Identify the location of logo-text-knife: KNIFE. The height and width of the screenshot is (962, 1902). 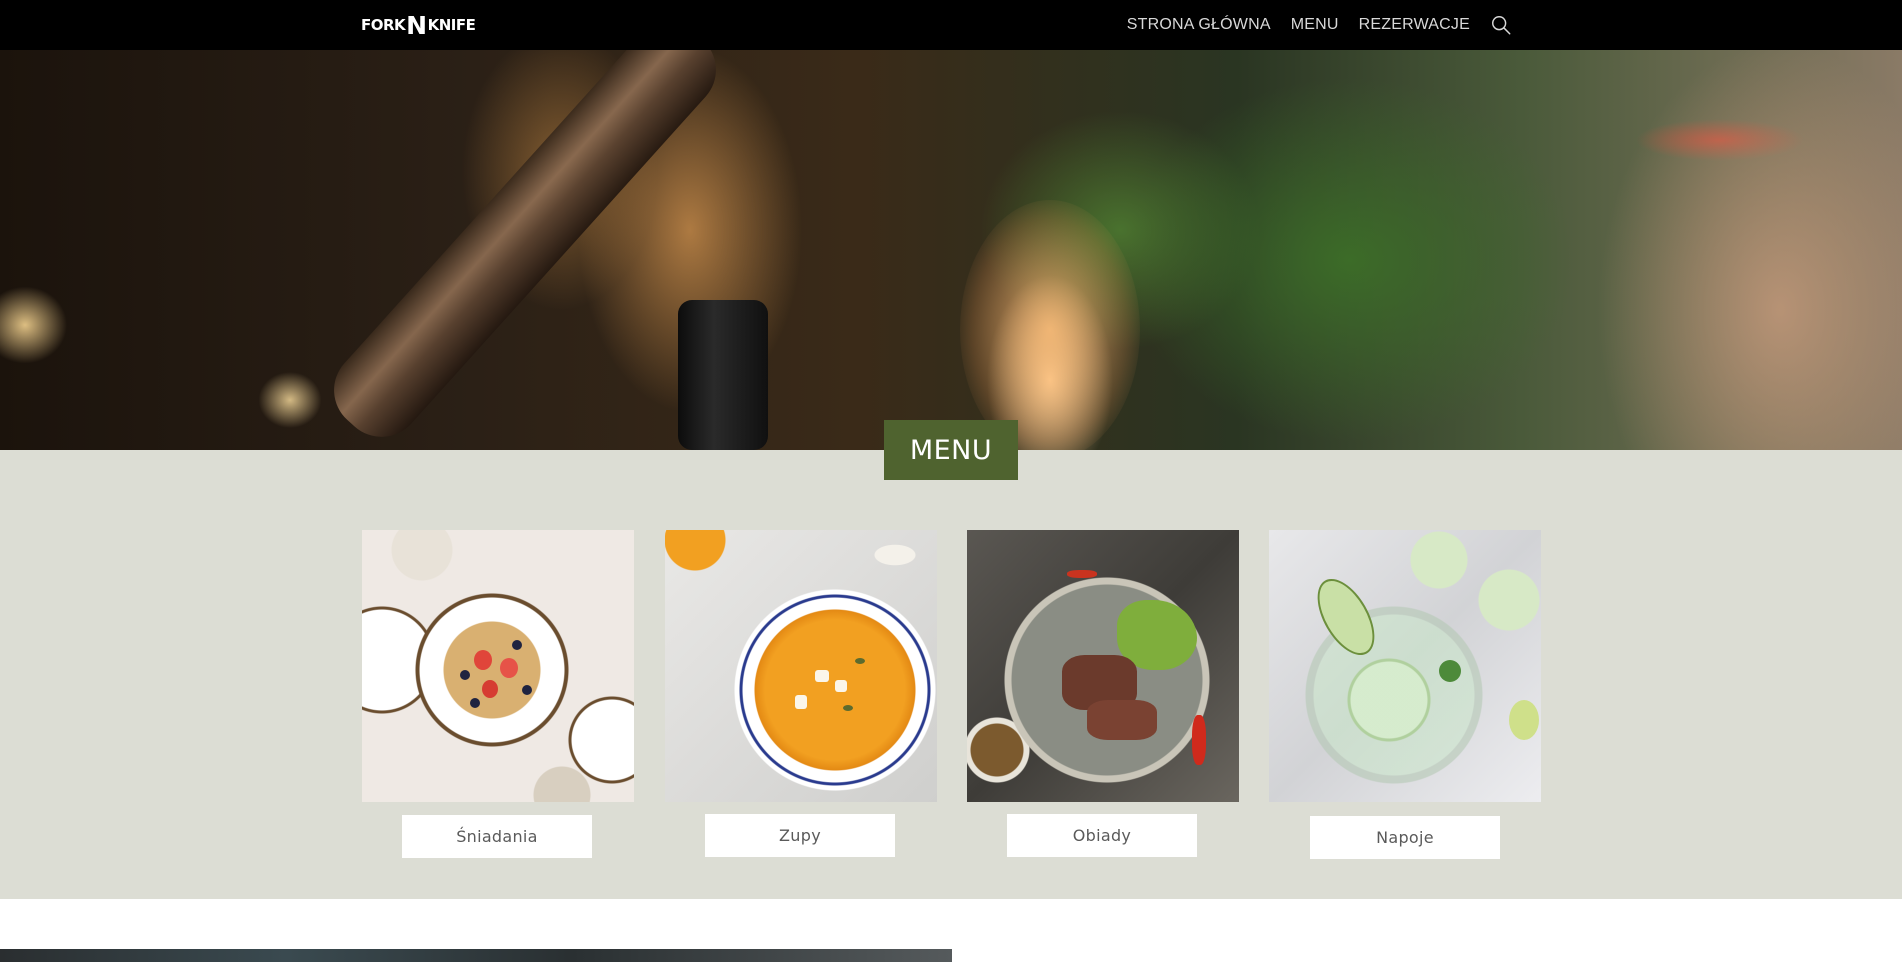
(451, 25).